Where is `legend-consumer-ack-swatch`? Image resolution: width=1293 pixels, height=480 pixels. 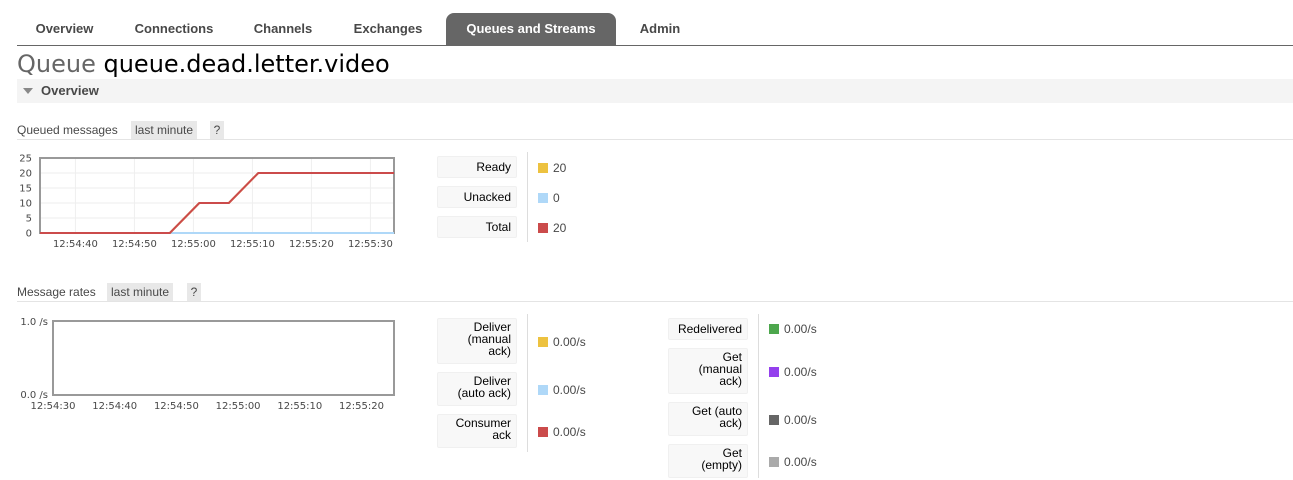 legend-consumer-ack-swatch is located at coordinates (543, 432).